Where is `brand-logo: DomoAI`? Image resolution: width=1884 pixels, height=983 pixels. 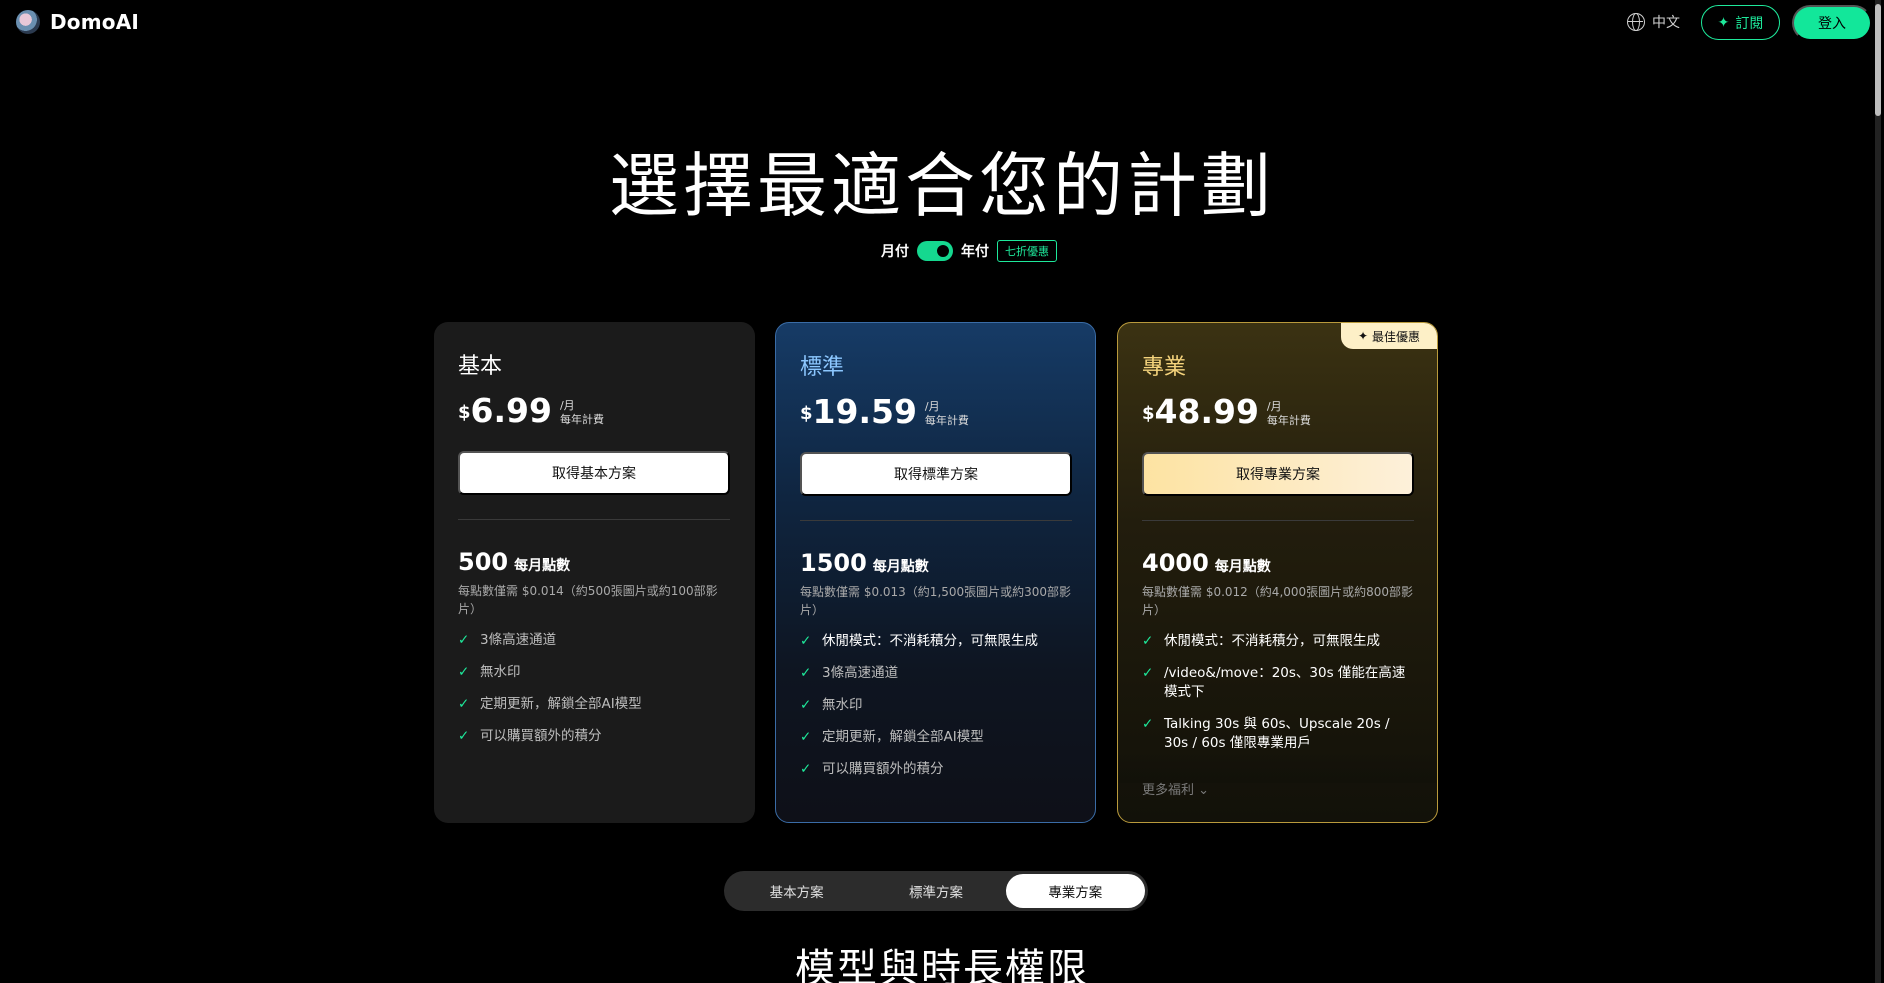
brand-logo: DomoAI is located at coordinates (77, 22).